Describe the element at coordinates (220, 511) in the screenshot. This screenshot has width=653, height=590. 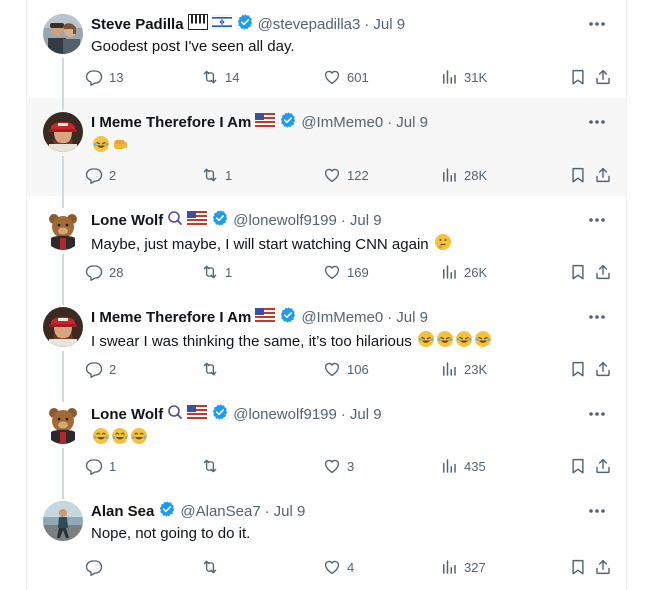
I see `author-handle: @AlanSea7` at that location.